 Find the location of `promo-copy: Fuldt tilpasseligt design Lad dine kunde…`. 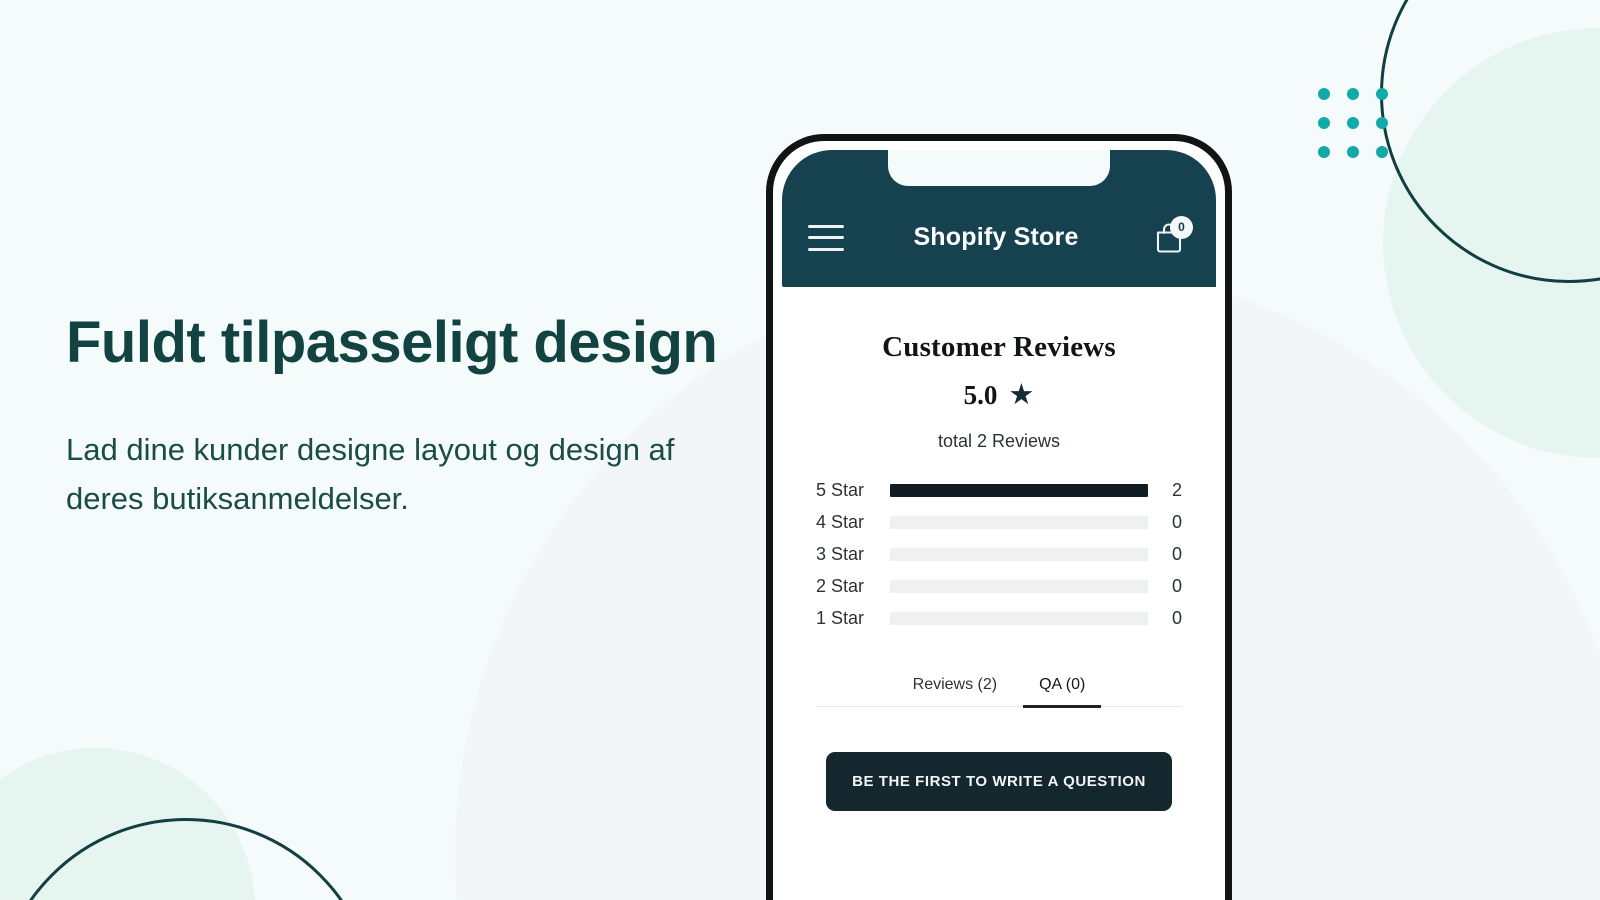

promo-copy: Fuldt tilpasseligt design Lad dine kunde… is located at coordinates (396, 415).